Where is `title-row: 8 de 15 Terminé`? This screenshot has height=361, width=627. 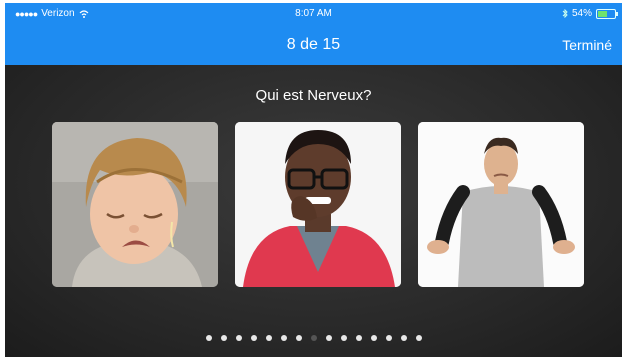 title-row: 8 de 15 Terminé is located at coordinates (313, 45).